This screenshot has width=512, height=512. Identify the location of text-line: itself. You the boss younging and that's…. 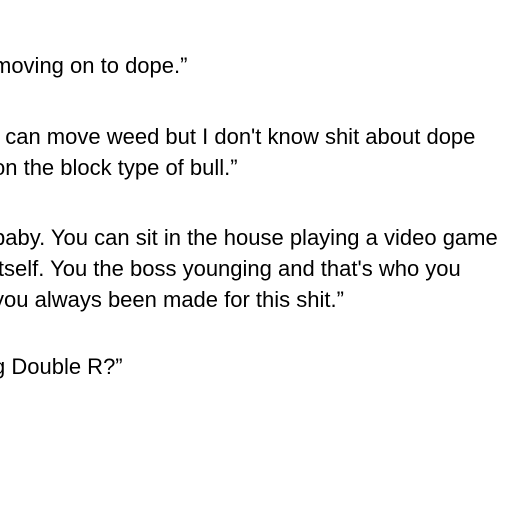
(230, 268).